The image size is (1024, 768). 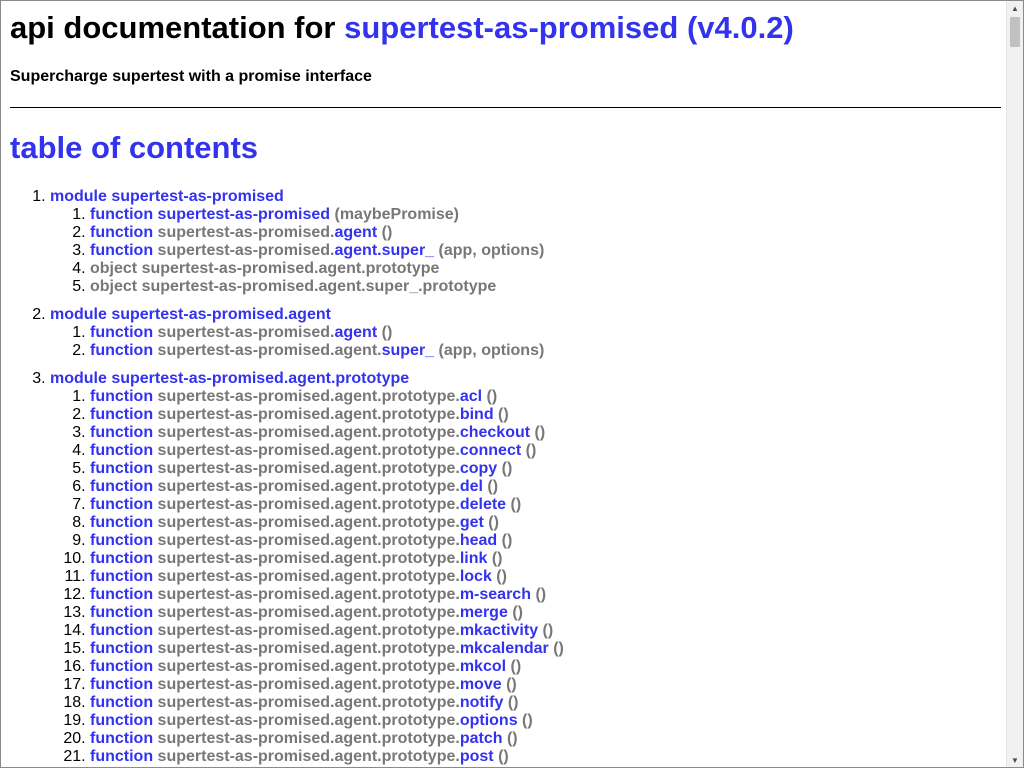 I want to click on scroll-up-arrow-icon: ▲, so click(x=1015, y=8).